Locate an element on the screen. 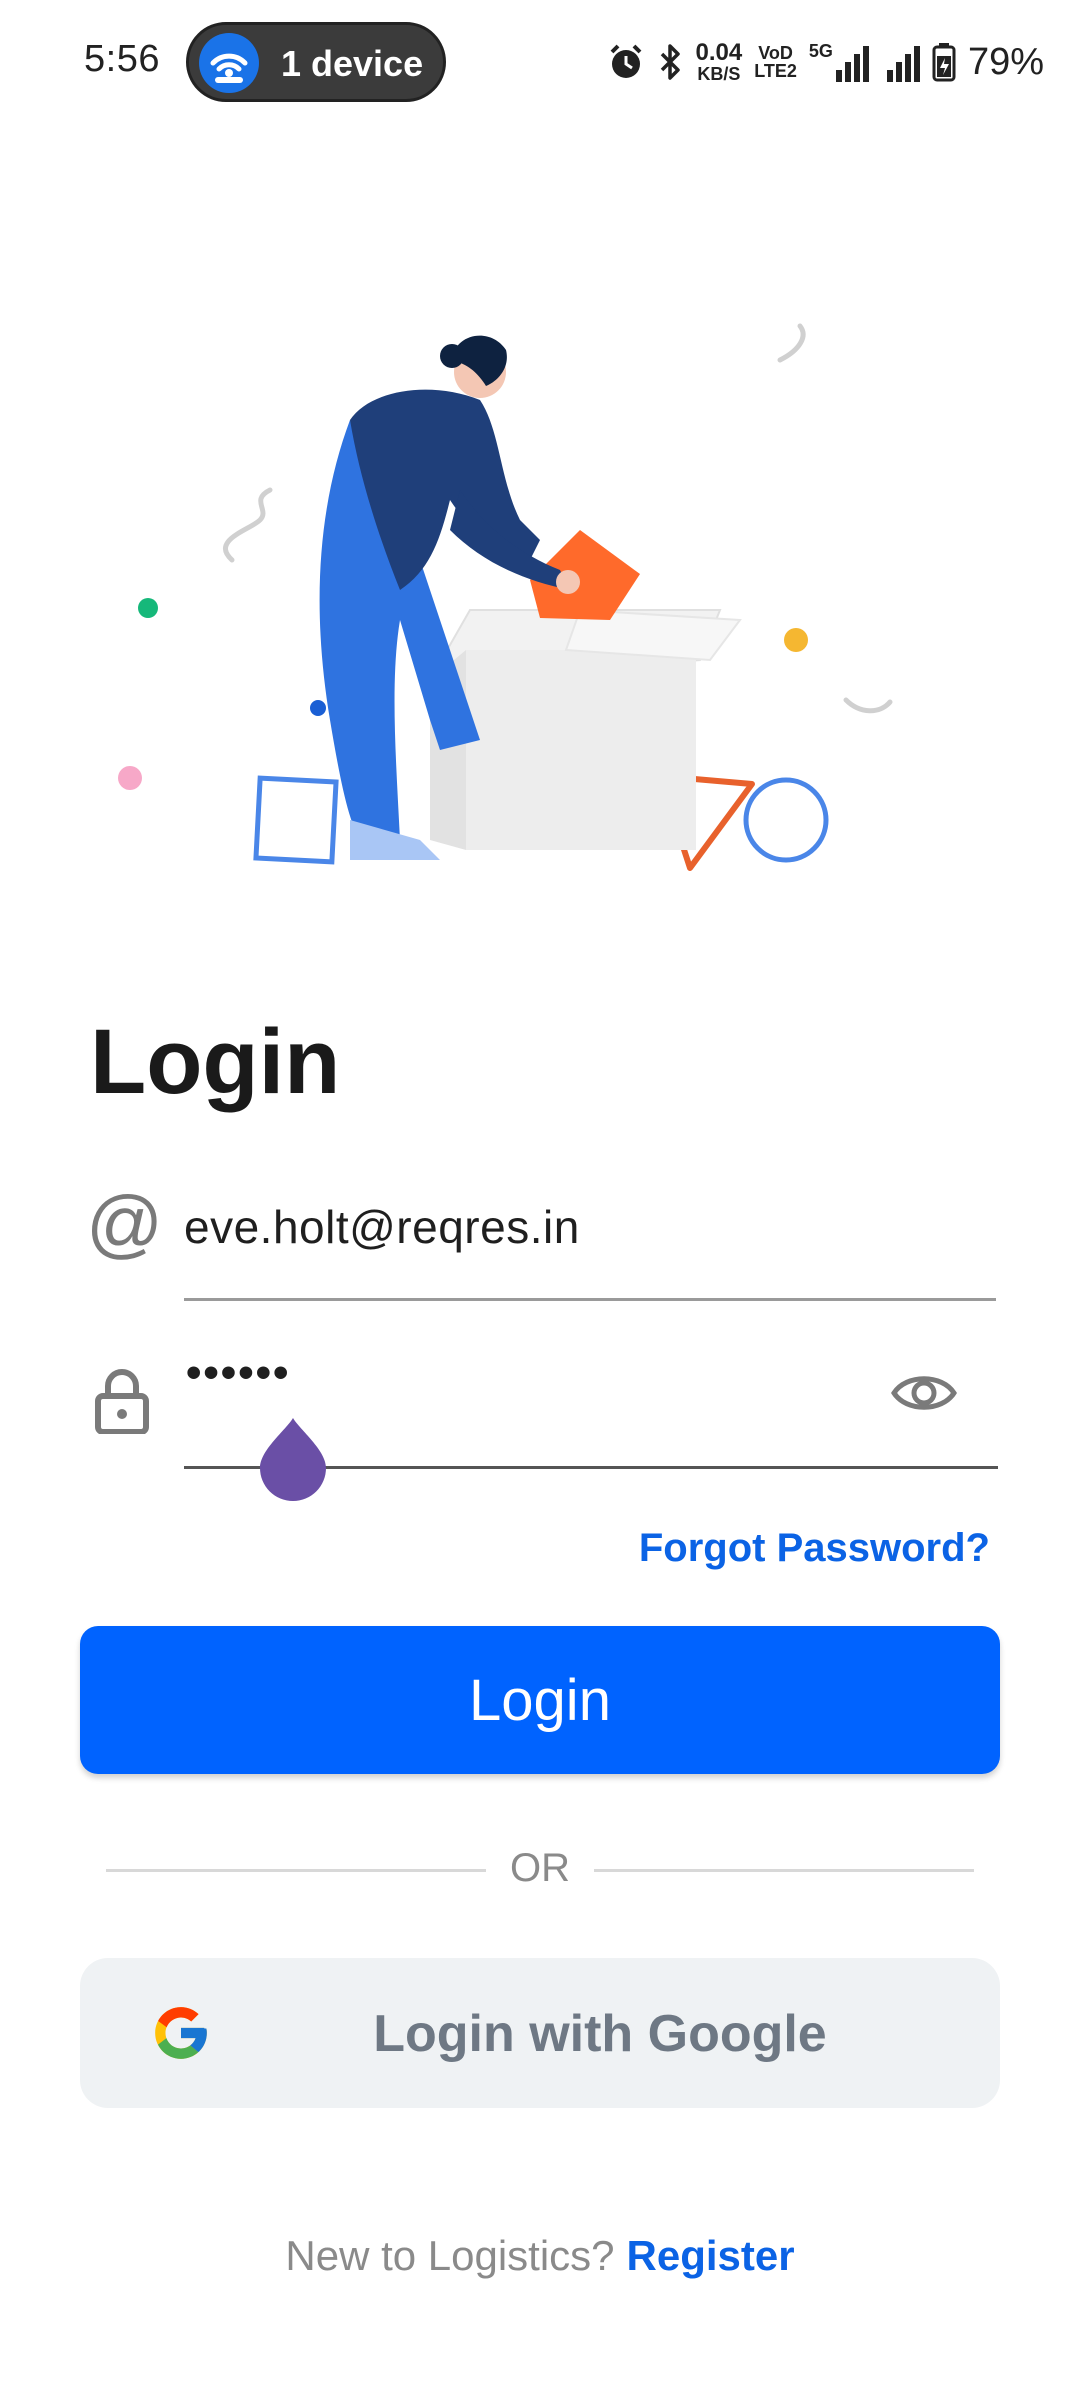  at-icon: @ is located at coordinates (125, 1223).